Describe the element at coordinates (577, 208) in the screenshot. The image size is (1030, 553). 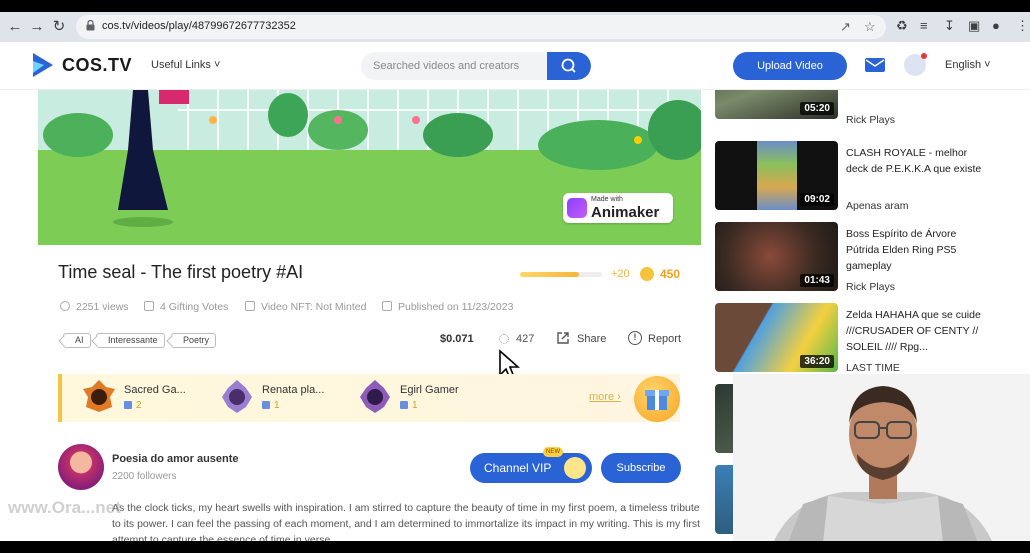
I see `animaker-logo-icon` at that location.